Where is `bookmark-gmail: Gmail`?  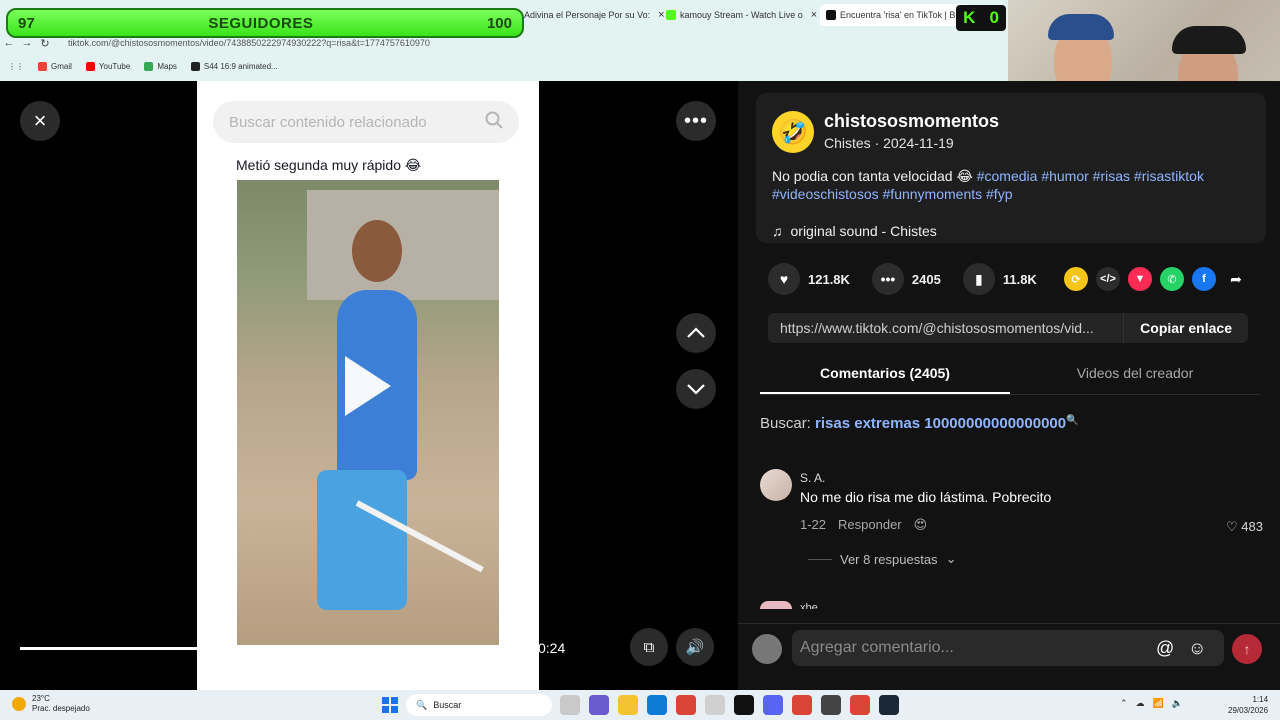 bookmark-gmail: Gmail is located at coordinates (55, 66).